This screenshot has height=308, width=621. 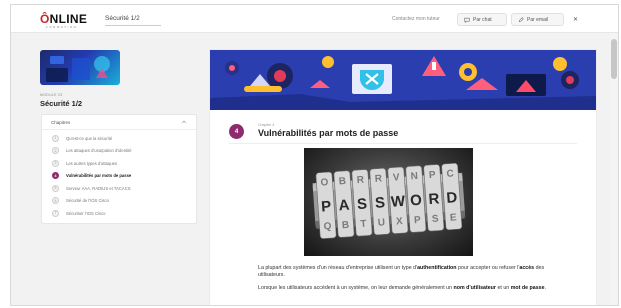 I want to click on logo-subtitle: FORMATION, so click(x=62, y=27).